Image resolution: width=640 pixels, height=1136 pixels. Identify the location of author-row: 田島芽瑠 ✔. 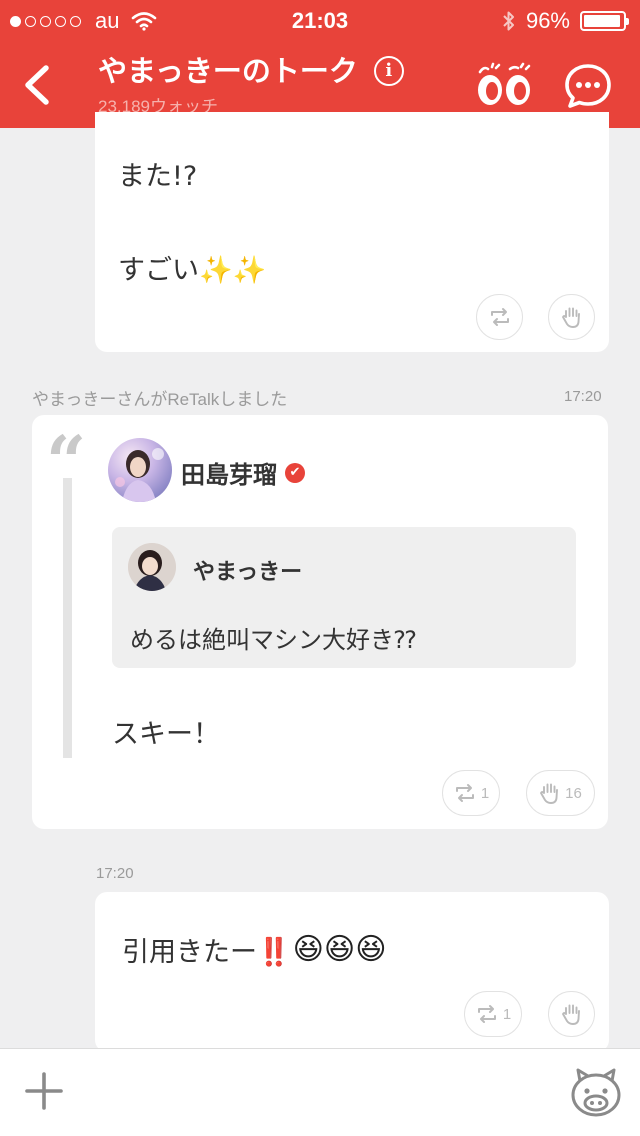
(243, 472).